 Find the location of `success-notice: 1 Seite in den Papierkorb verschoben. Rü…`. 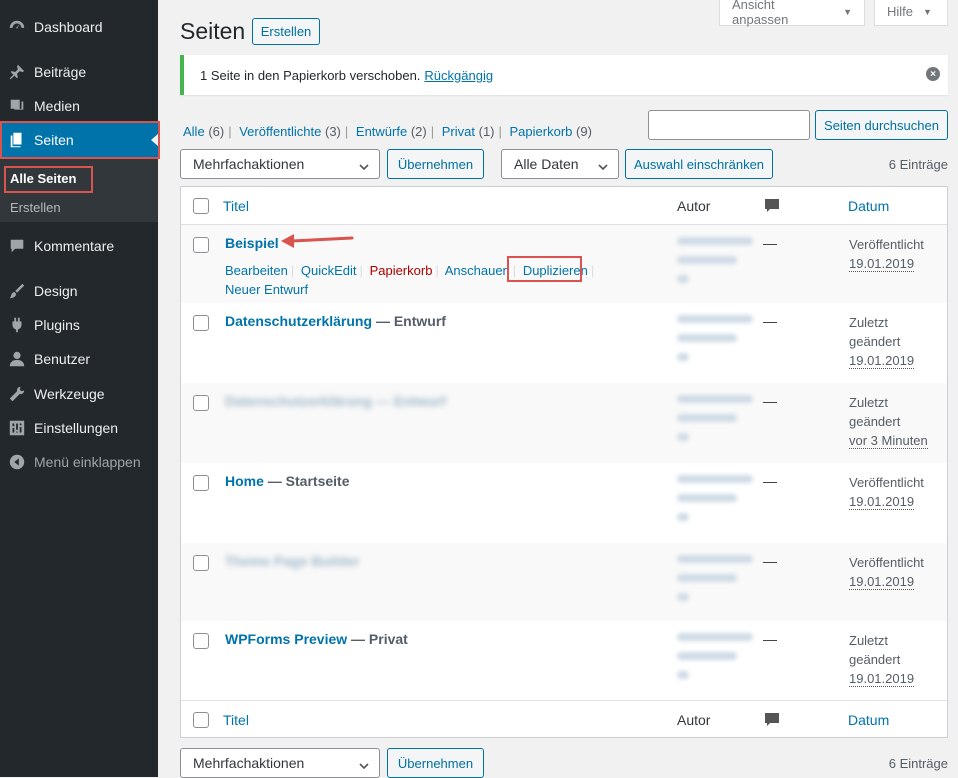

success-notice: 1 Seite in den Papierkorb verschoben. Rü… is located at coordinates (564, 75).